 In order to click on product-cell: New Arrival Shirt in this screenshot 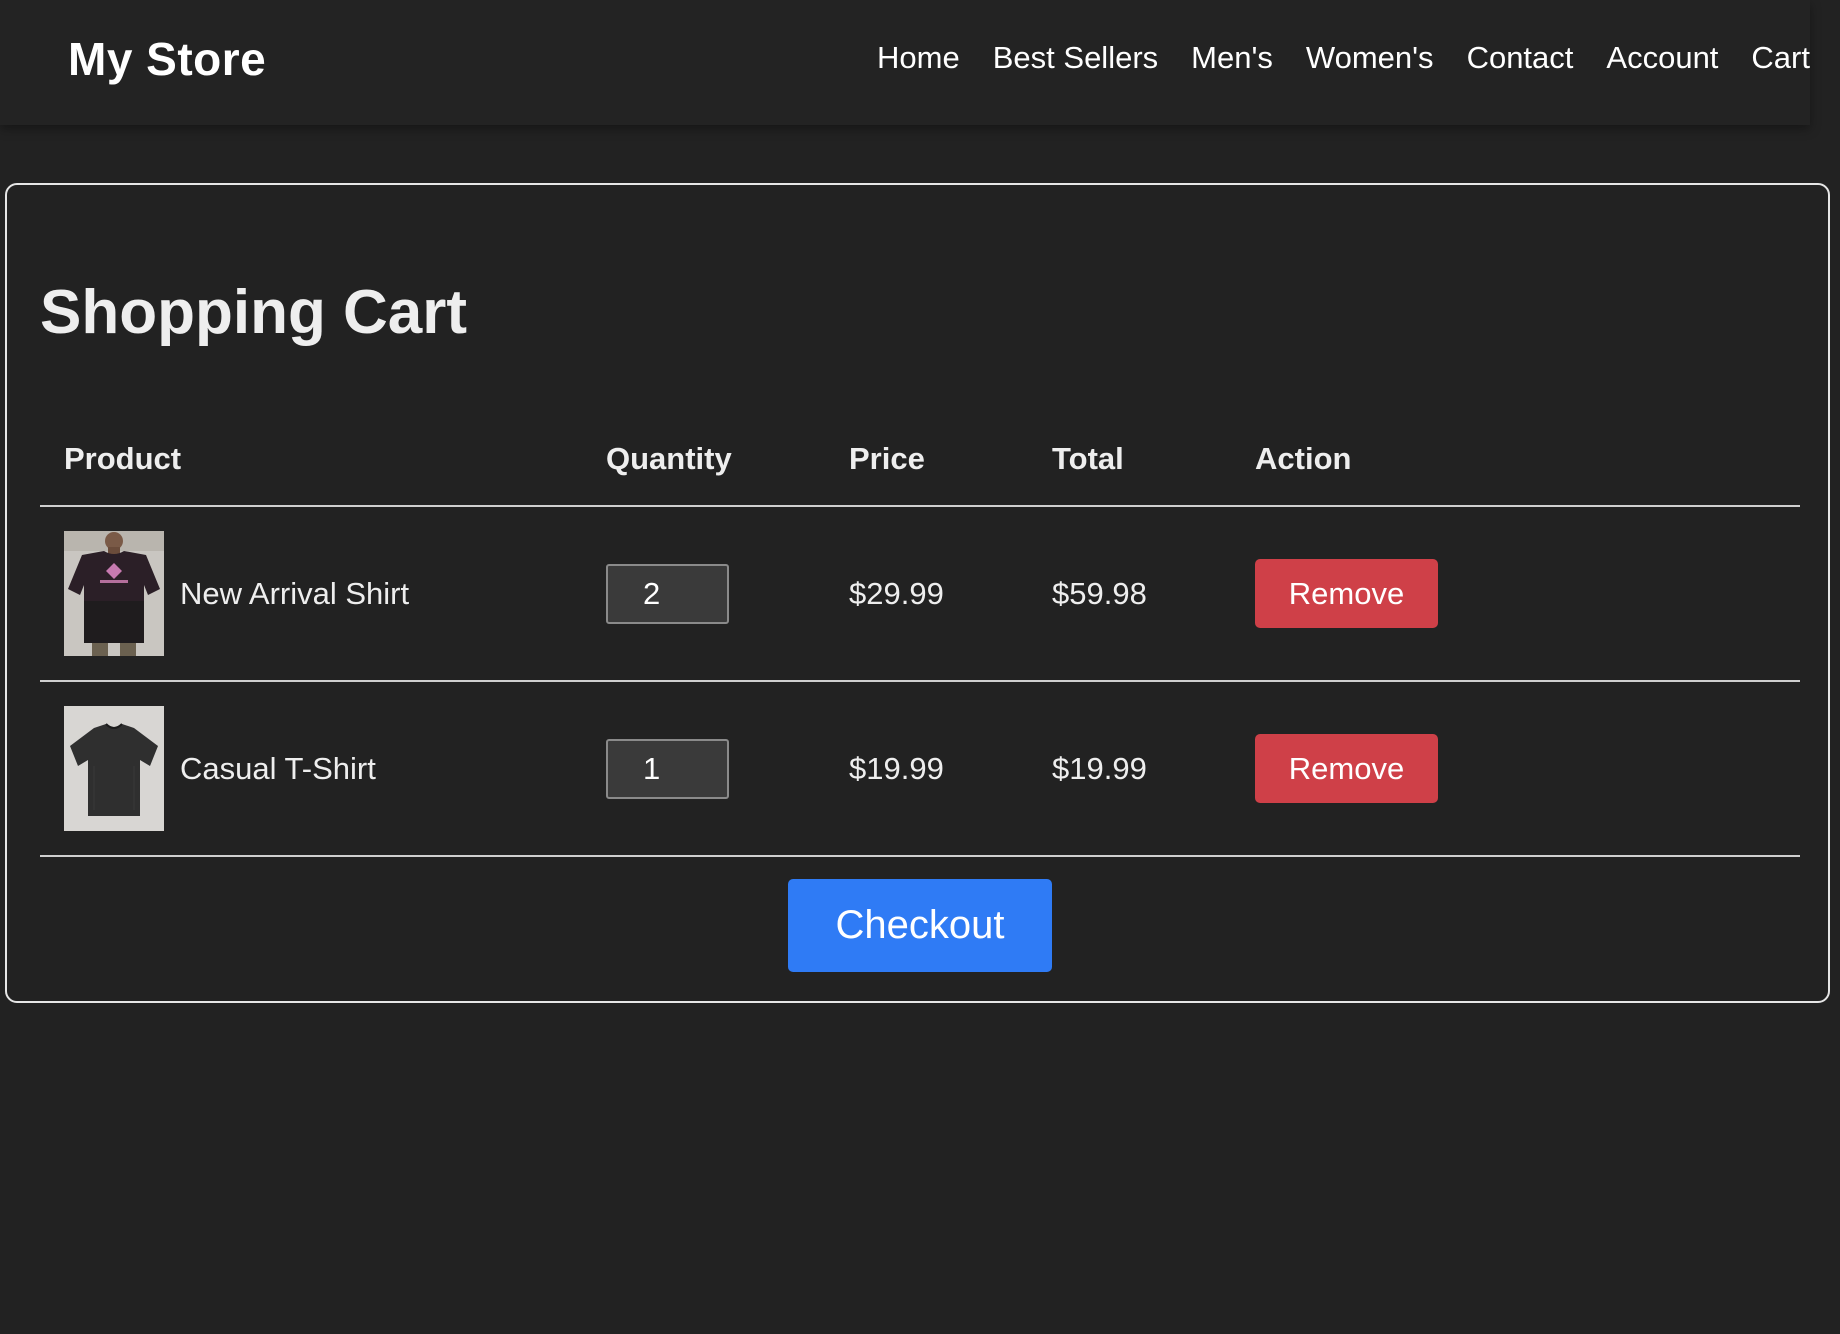, I will do `click(311, 594)`.